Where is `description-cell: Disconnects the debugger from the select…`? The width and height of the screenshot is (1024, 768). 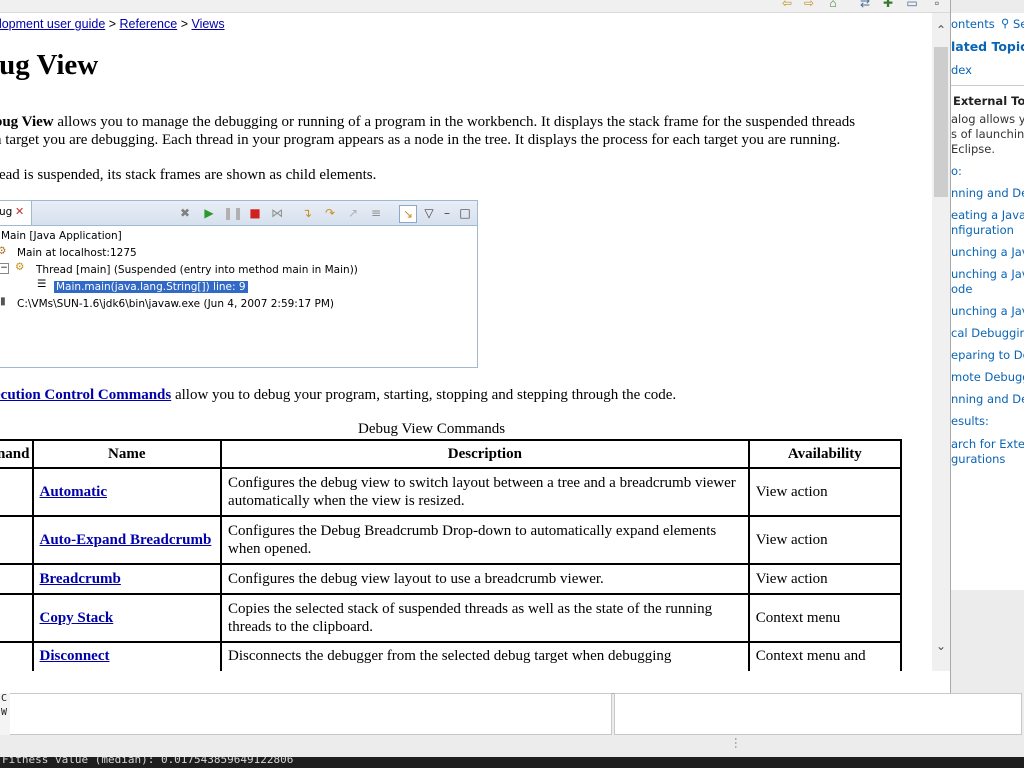 description-cell: Disconnects the debugger from the select… is located at coordinates (485, 656).